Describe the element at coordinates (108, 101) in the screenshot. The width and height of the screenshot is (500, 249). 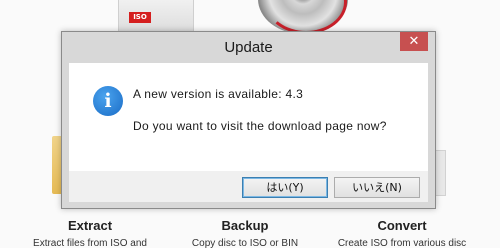
I see `info-icon: i` at that location.